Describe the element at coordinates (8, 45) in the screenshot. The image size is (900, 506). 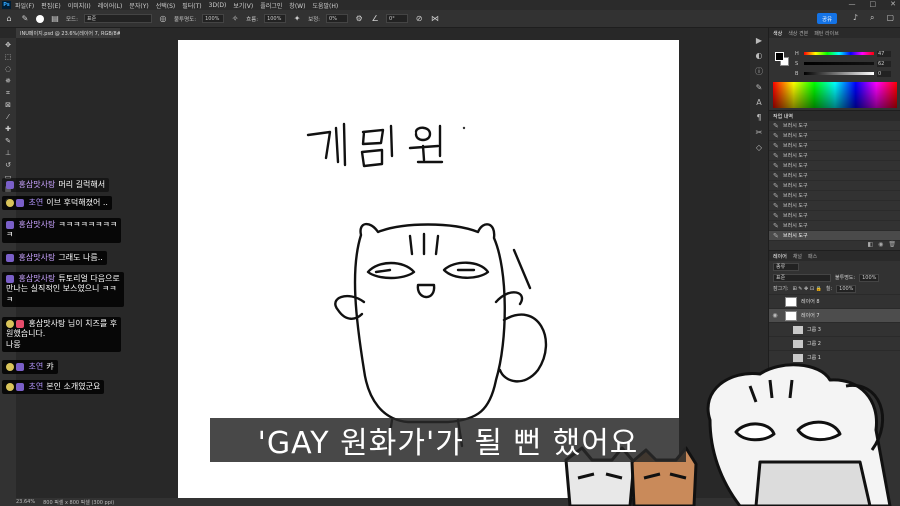
I see `move-tool-icon: ✥` at that location.